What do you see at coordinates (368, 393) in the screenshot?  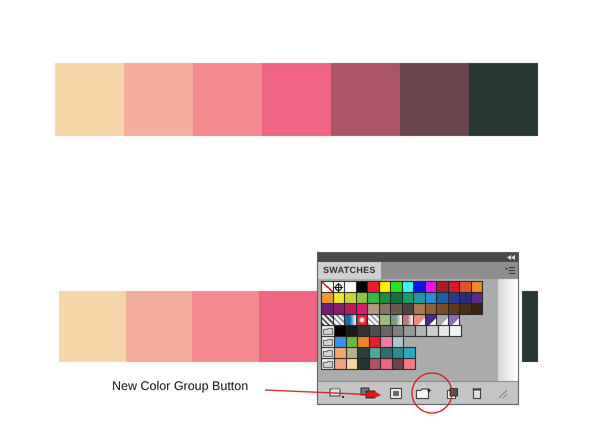 I see `swatch-kinds-icon` at bounding box center [368, 393].